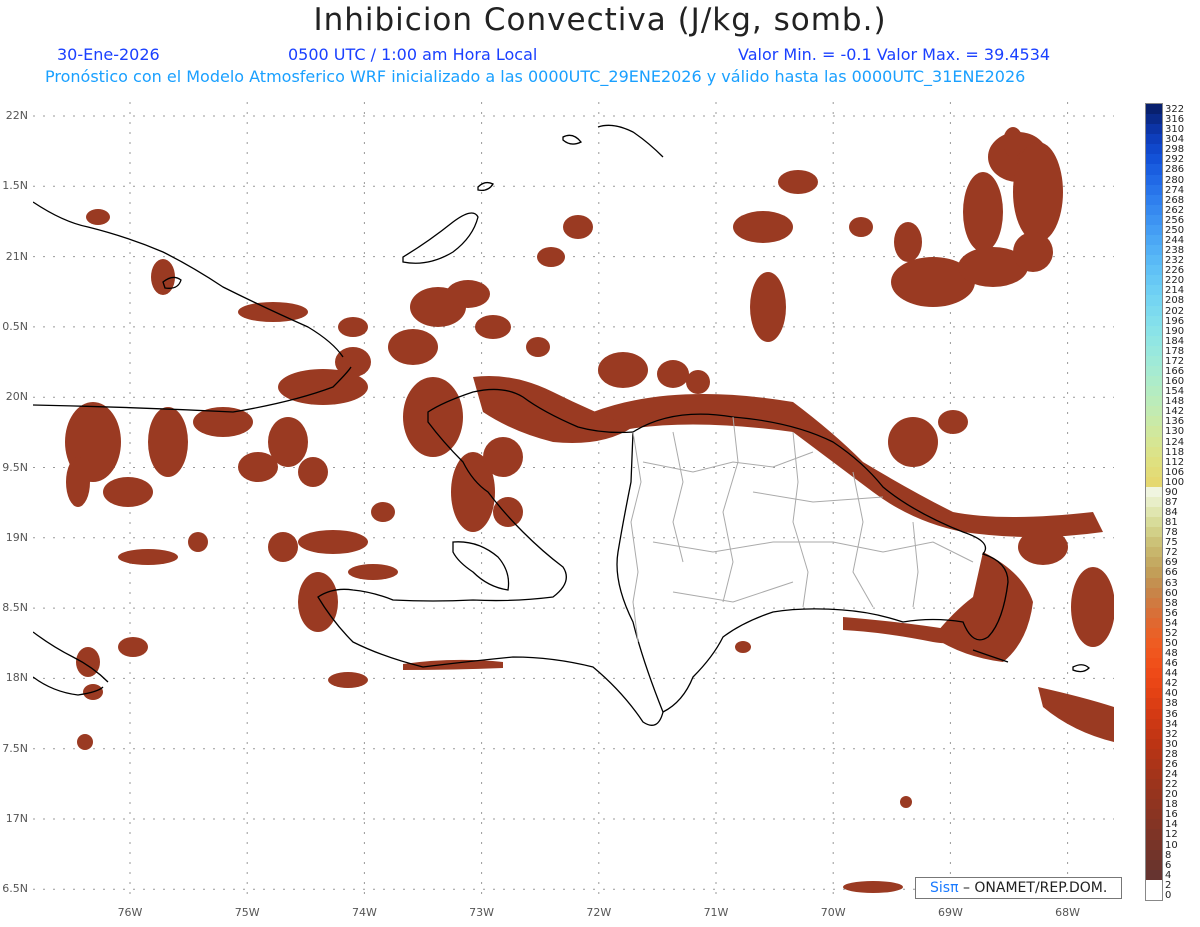 The image size is (1200, 927). Describe the element at coordinates (1168, 895) in the screenshot. I see `colorbar-label: 0` at that location.